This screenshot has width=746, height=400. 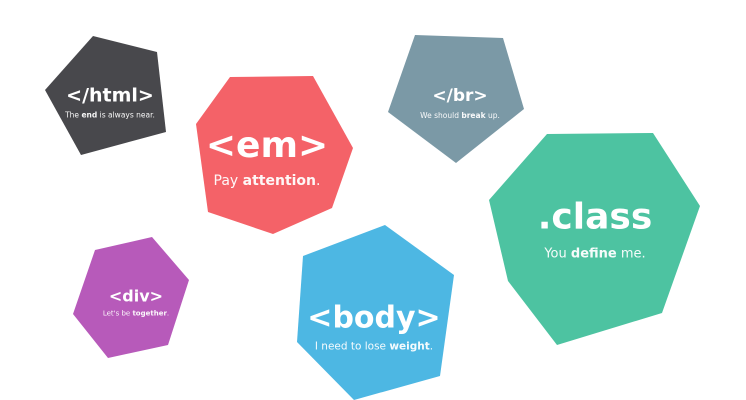 I want to click on div-tagline: Let's be together., so click(x=136, y=313).